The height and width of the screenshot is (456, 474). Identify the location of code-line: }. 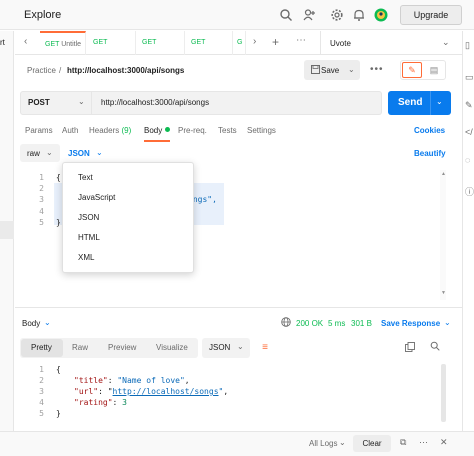
(58, 222).